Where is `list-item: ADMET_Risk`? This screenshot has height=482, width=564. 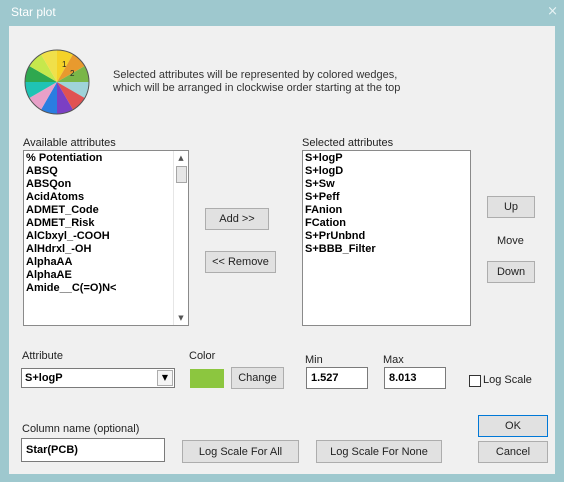 list-item: ADMET_Risk is located at coordinates (70, 223).